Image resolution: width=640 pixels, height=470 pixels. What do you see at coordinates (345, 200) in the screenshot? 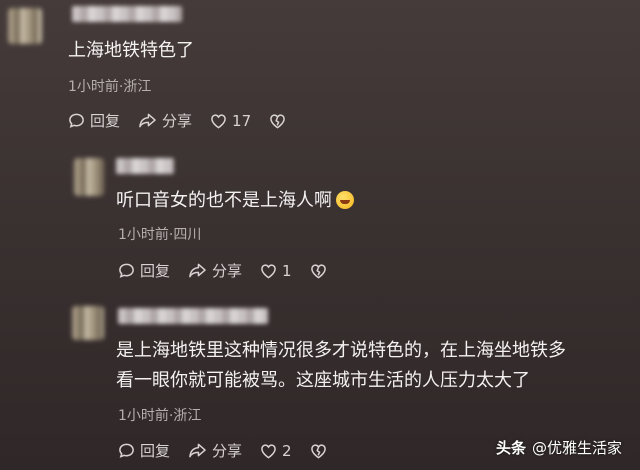
I see `laughing-emoji-icon` at bounding box center [345, 200].